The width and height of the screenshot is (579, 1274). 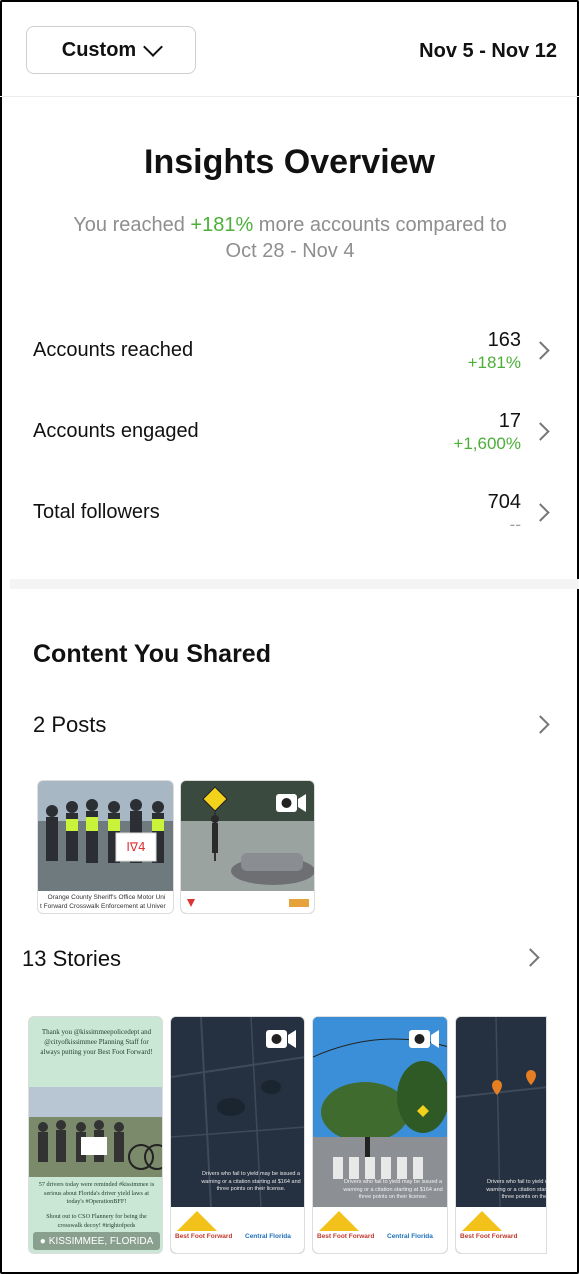 What do you see at coordinates (99, 49) in the screenshot?
I see `date-range-dropdown-label: Custom` at bounding box center [99, 49].